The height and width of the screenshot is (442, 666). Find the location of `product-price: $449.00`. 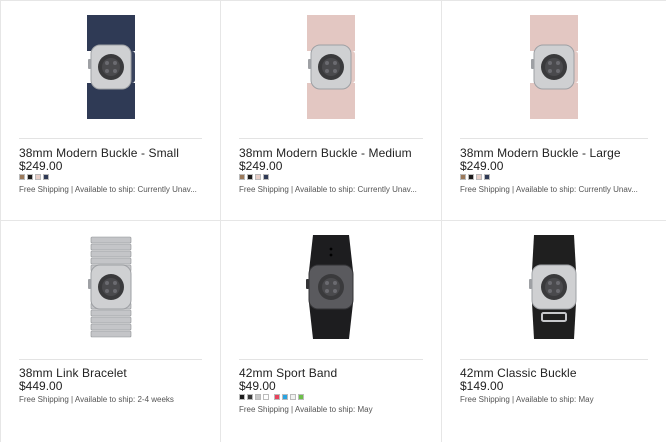

product-price: $449.00 is located at coordinates (41, 386).